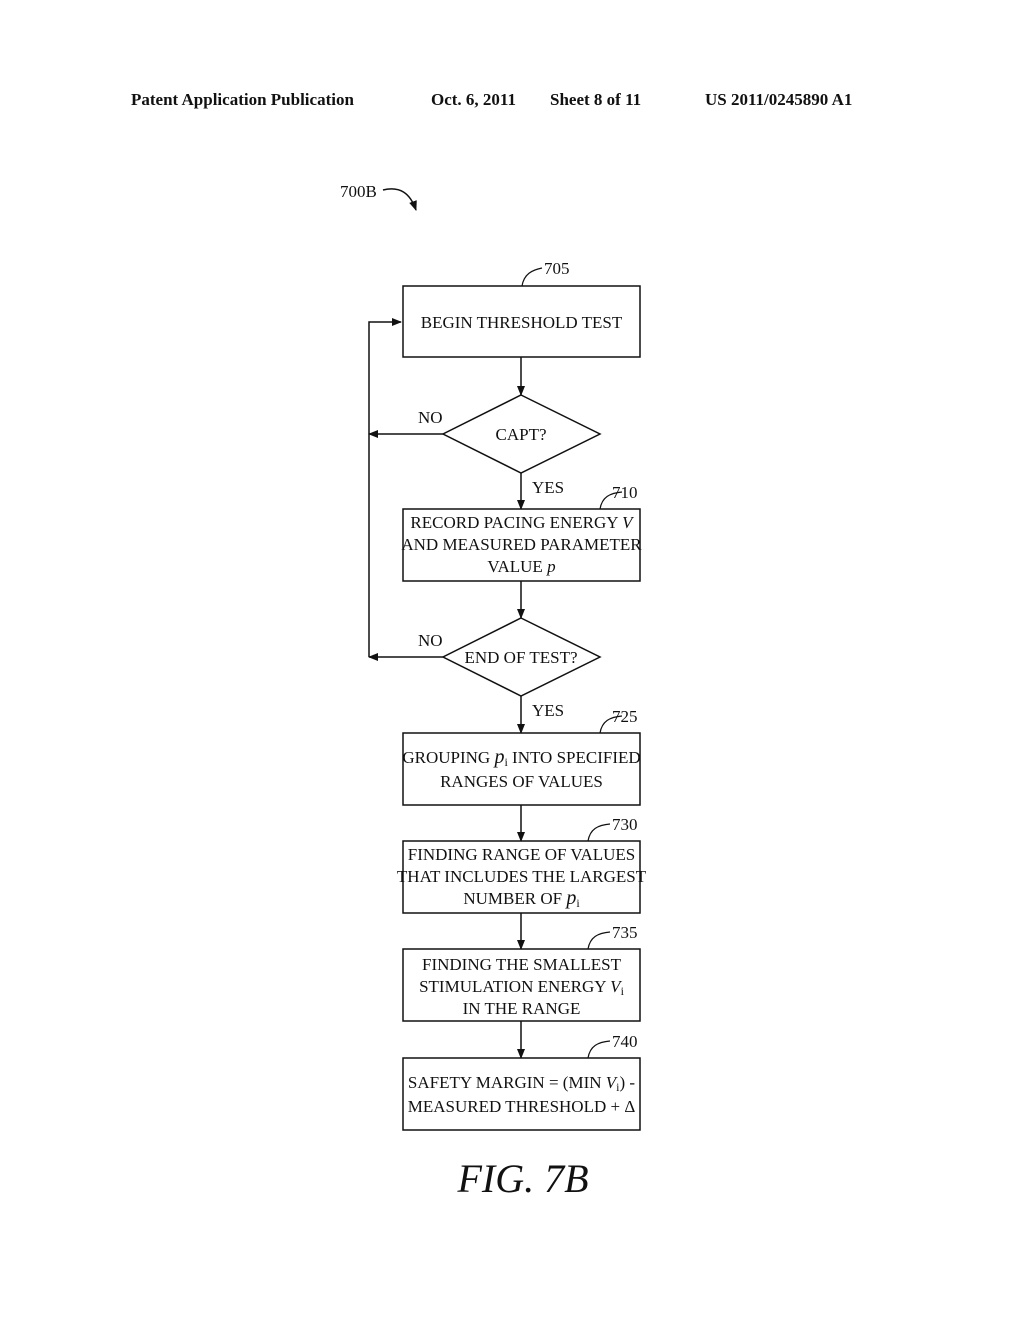 The image size is (1024, 1320). What do you see at coordinates (625, 716) in the screenshot?
I see `ref-725: 725` at bounding box center [625, 716].